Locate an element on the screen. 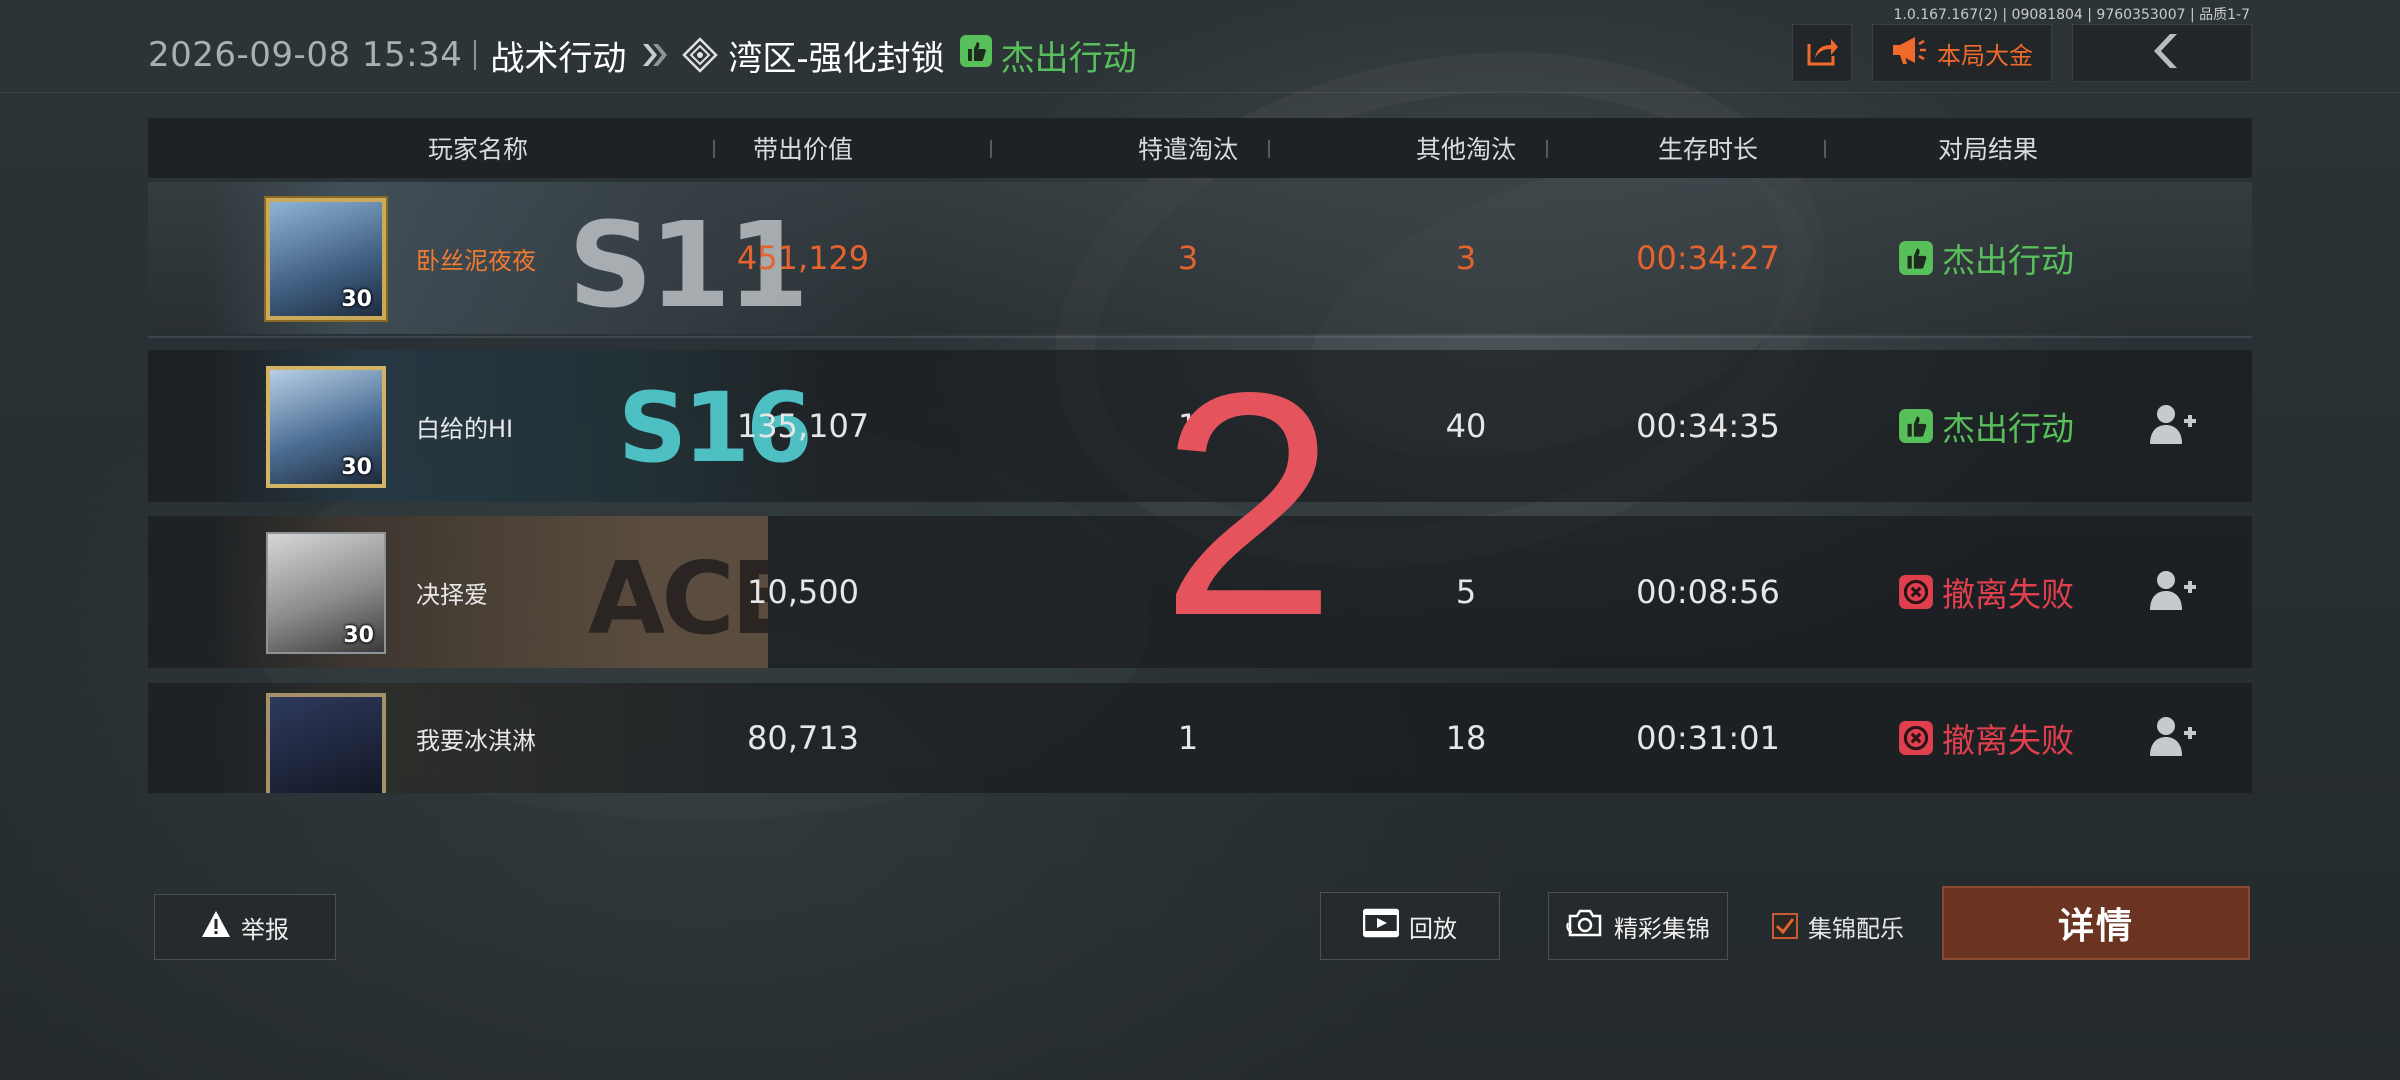  details-button: 详情 is located at coordinates (2096, 923).